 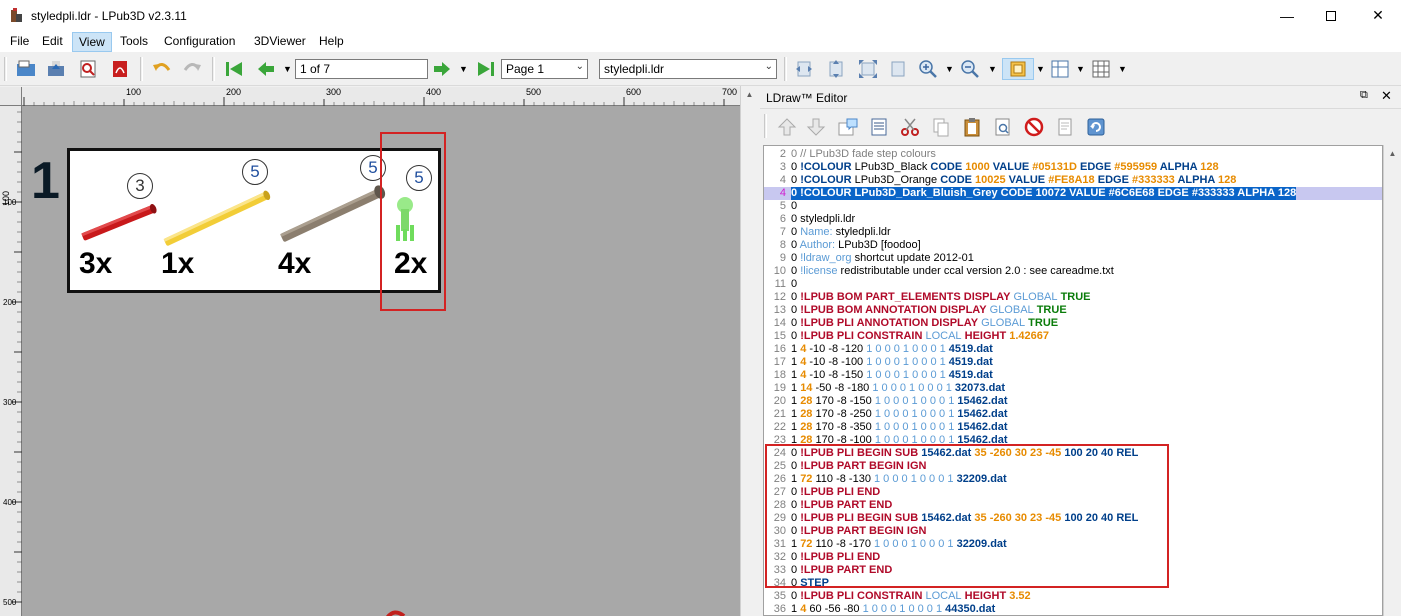 What do you see at coordinates (688, 69) in the screenshot?
I see `model-select: styledpli.ldr ⌄` at bounding box center [688, 69].